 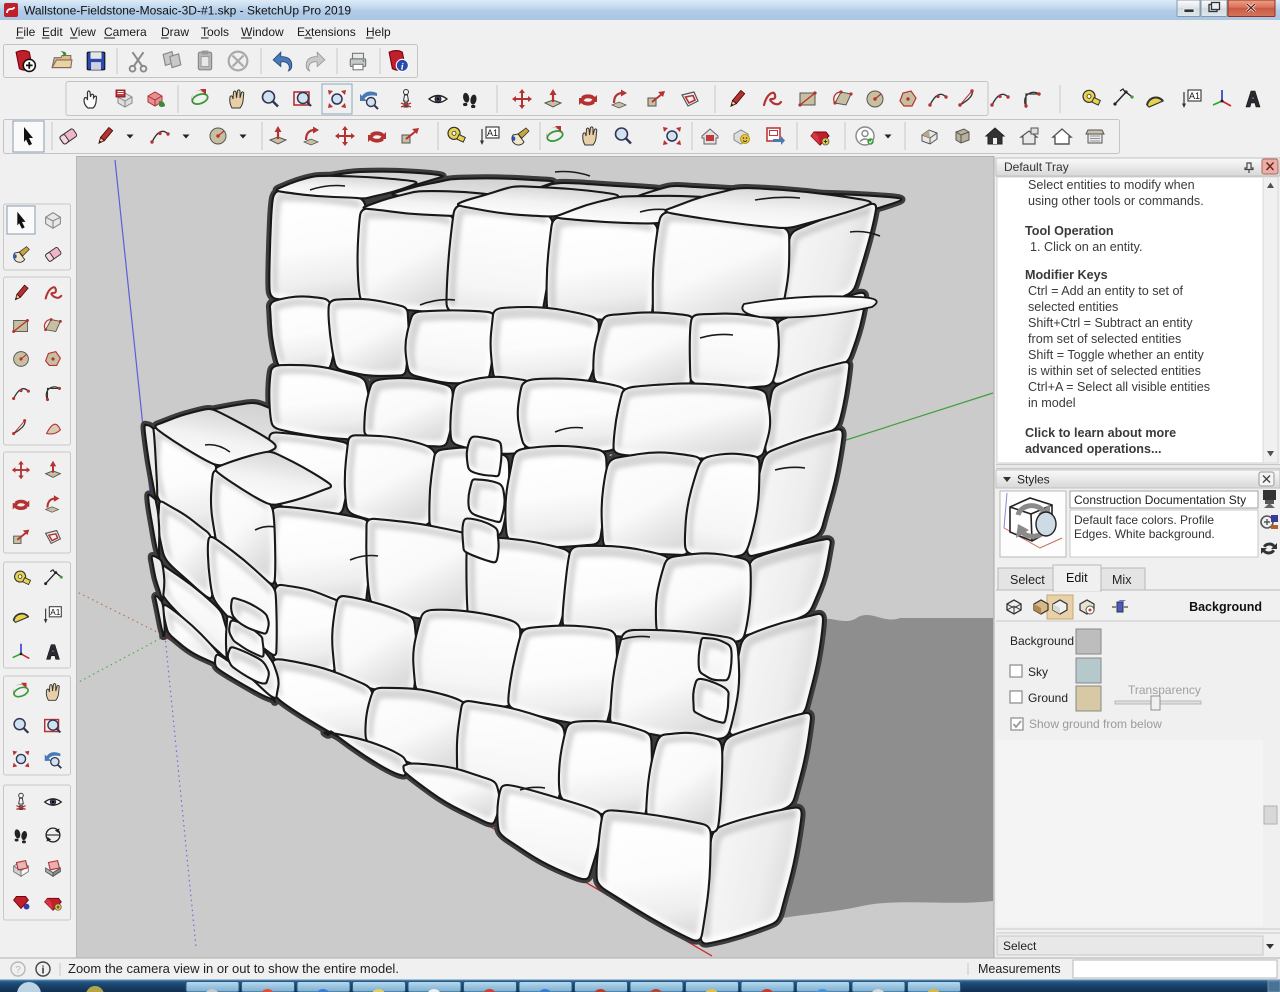 I want to click on svg-text: File, so click(x=26, y=32).